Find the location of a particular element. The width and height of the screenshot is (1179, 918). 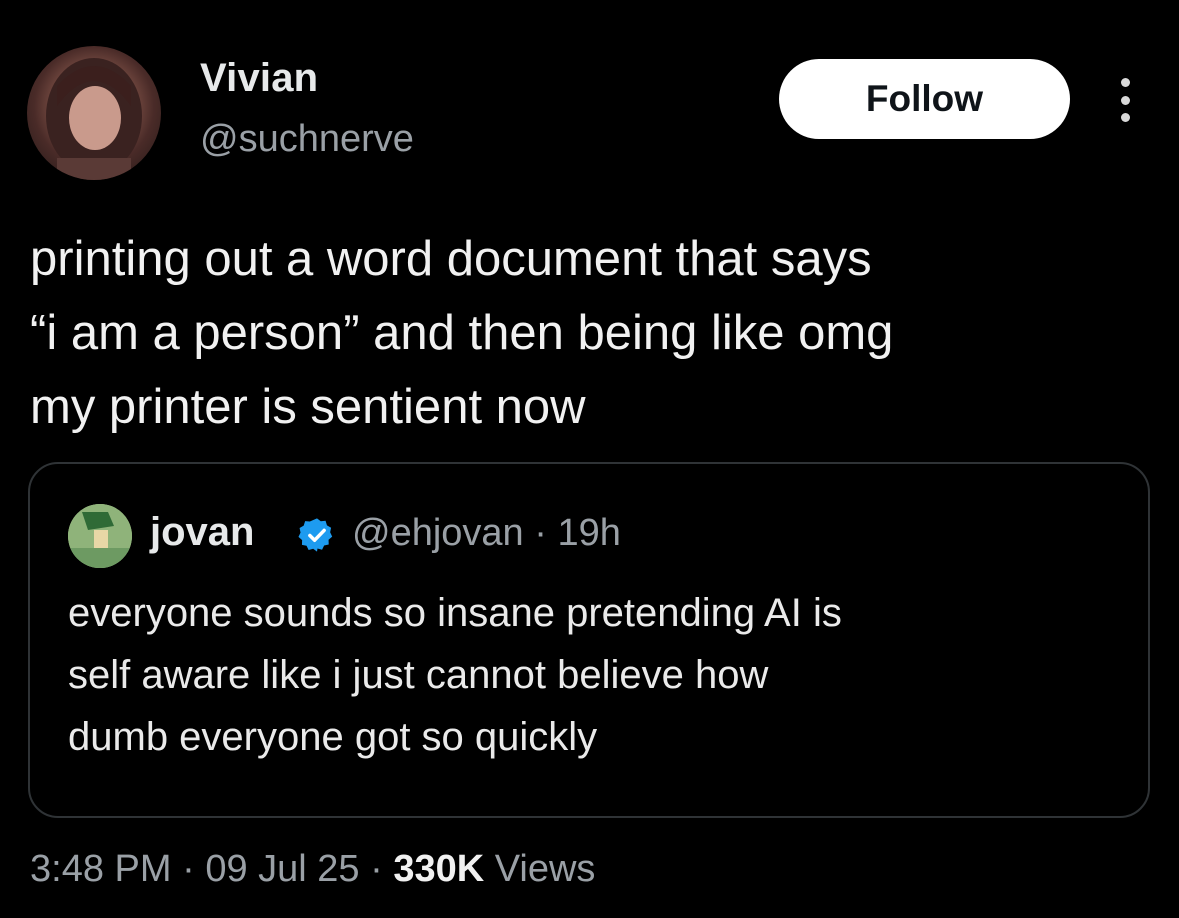

more-vertical-icon is located at coordinates (1125, 100).